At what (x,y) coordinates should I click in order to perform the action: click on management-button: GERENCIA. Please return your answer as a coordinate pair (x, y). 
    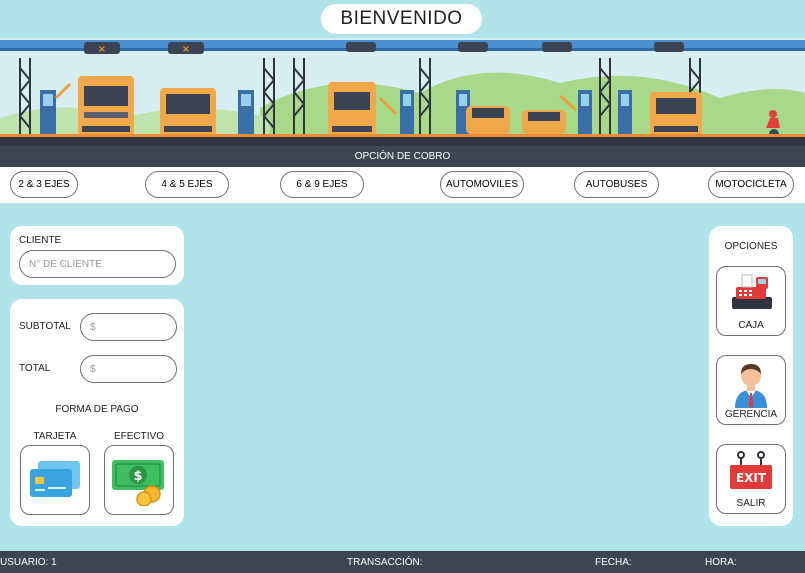
    Looking at the image, I should click on (751, 390).